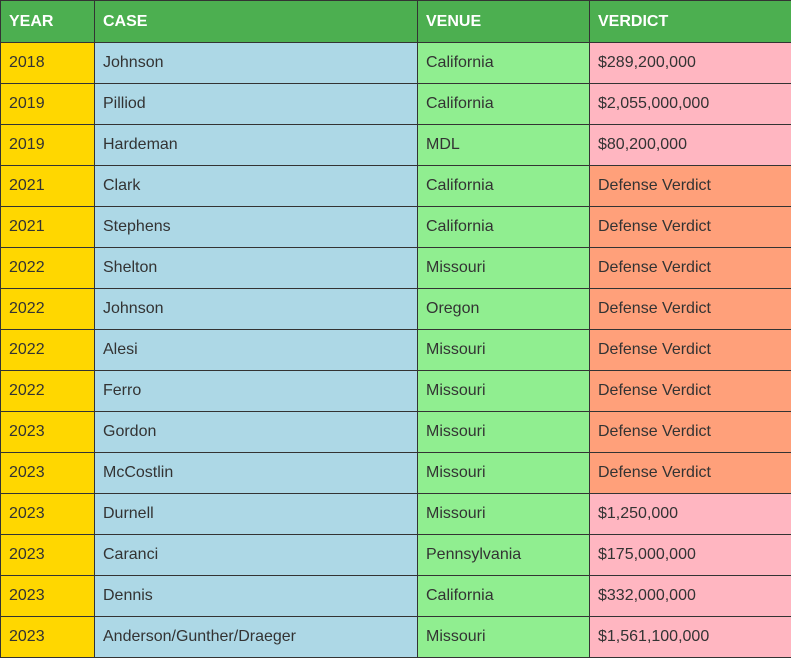  Describe the element at coordinates (690, 555) in the screenshot. I see `verdict-cell: $175,000,000` at that location.